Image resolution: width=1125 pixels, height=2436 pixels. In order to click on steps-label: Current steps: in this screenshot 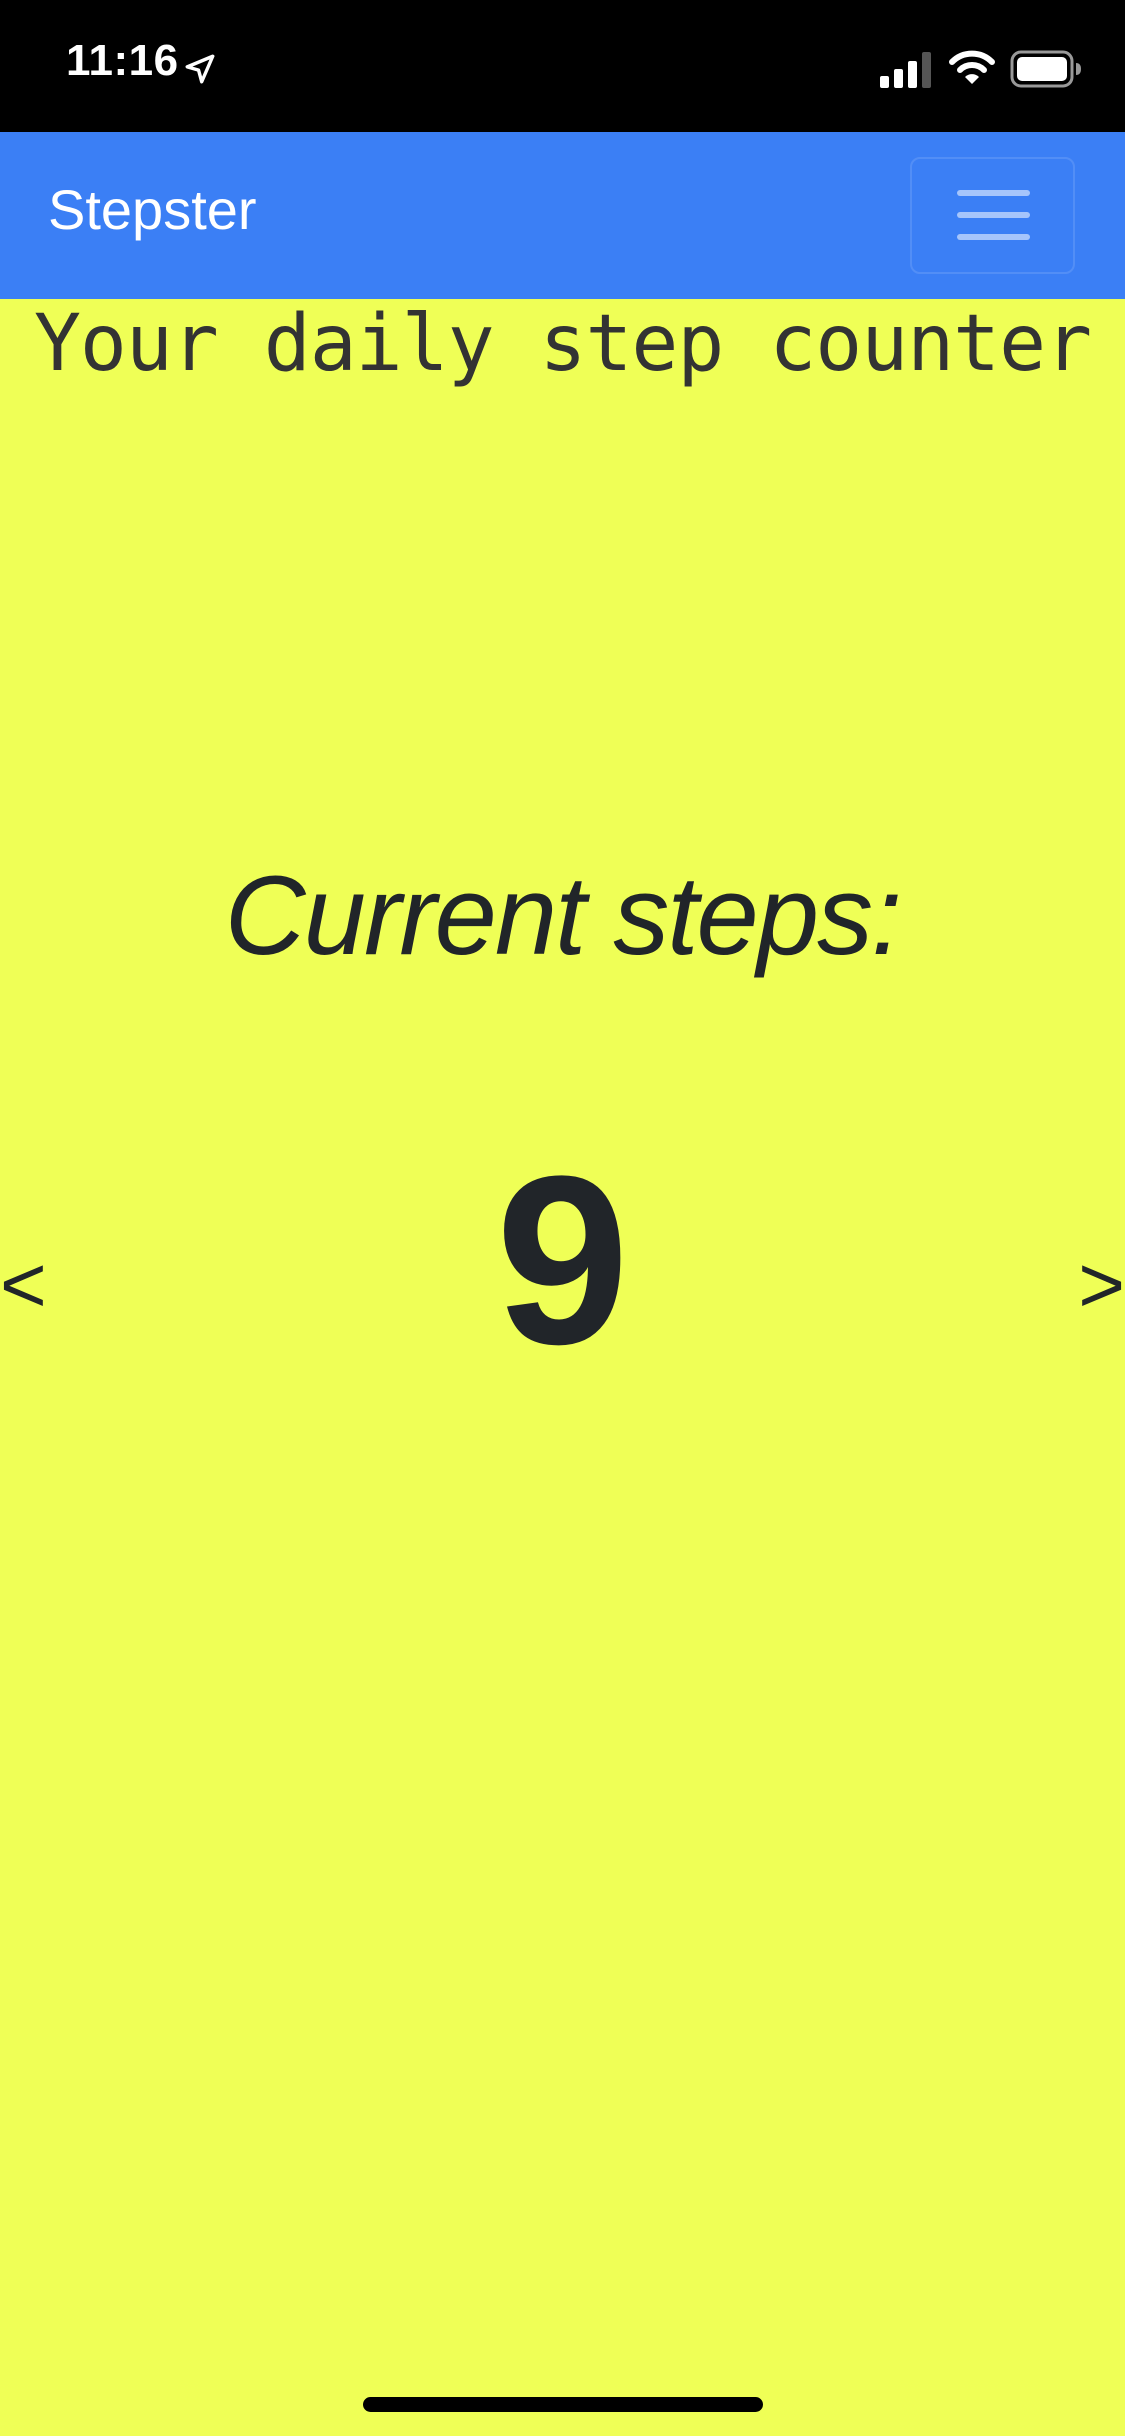, I will do `click(563, 915)`.